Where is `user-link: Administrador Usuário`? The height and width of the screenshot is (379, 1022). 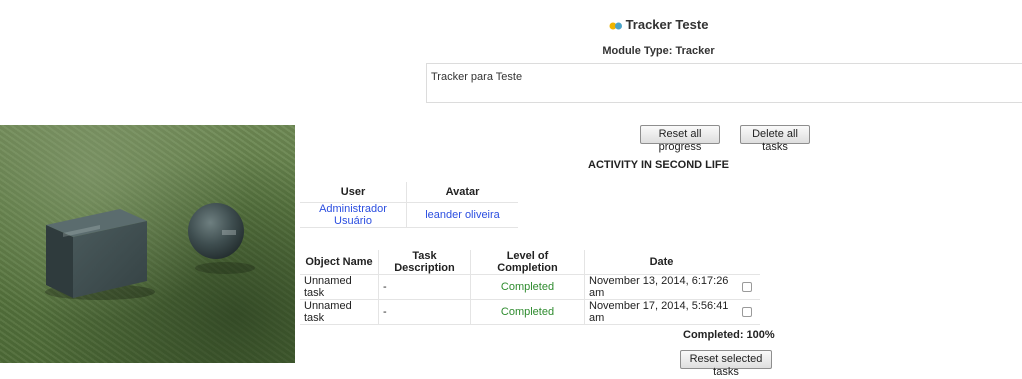
user-link: Administrador Usuário is located at coordinates (353, 215).